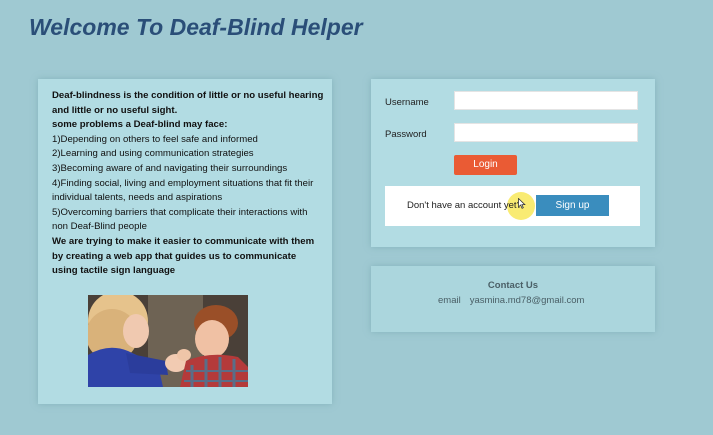 Image resolution: width=713 pixels, height=435 pixels. Describe the element at coordinates (196, 27) in the screenshot. I see `page-title: Welcome To Deaf-Blind Helper` at that location.